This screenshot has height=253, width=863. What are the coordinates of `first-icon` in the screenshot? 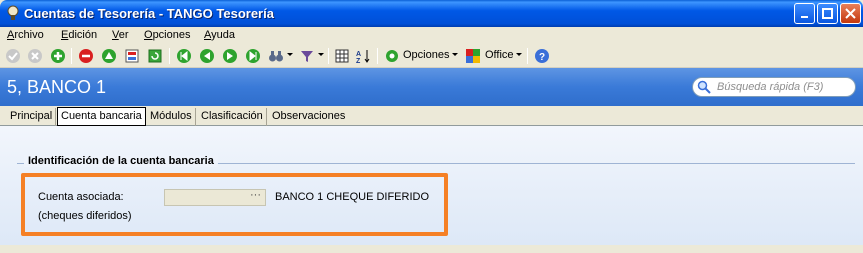 It's located at (184, 56).